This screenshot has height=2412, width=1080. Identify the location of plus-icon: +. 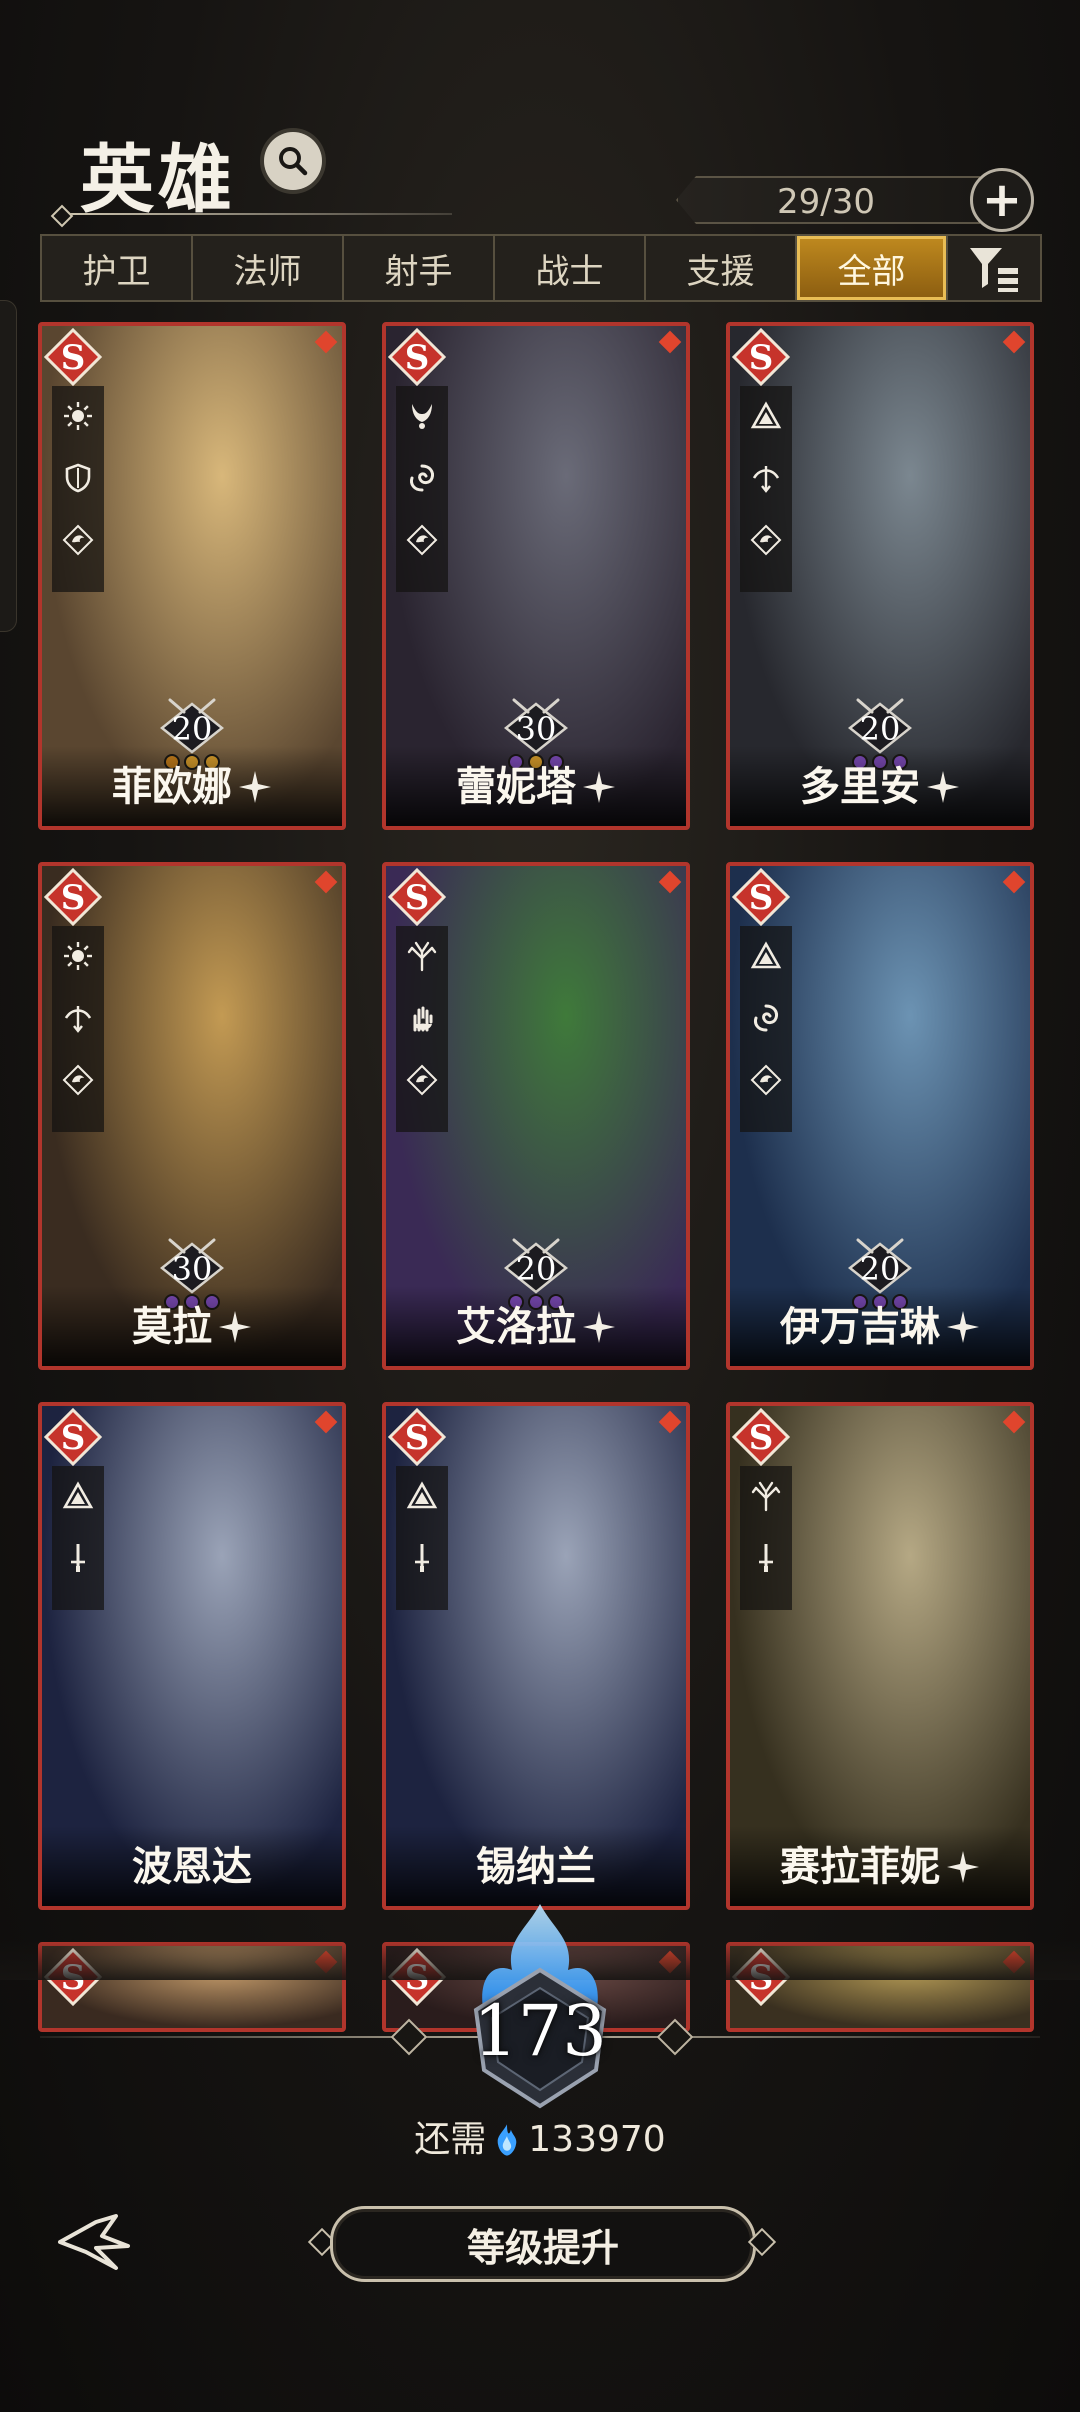
(1002, 200).